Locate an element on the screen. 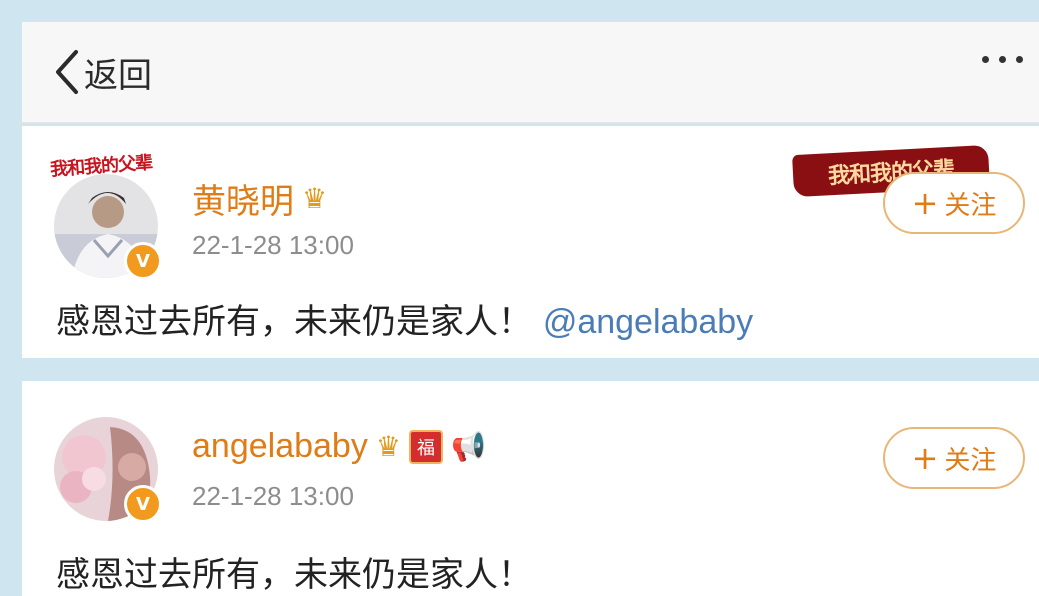 Image resolution: width=1039 pixels, height=596 pixels. back-button: 返回 is located at coordinates (102, 72).